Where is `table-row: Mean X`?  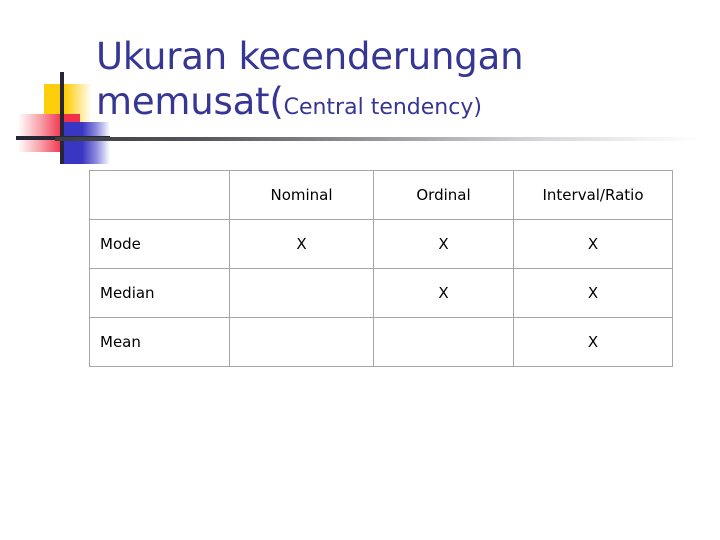
table-row: Mean X is located at coordinates (381, 342).